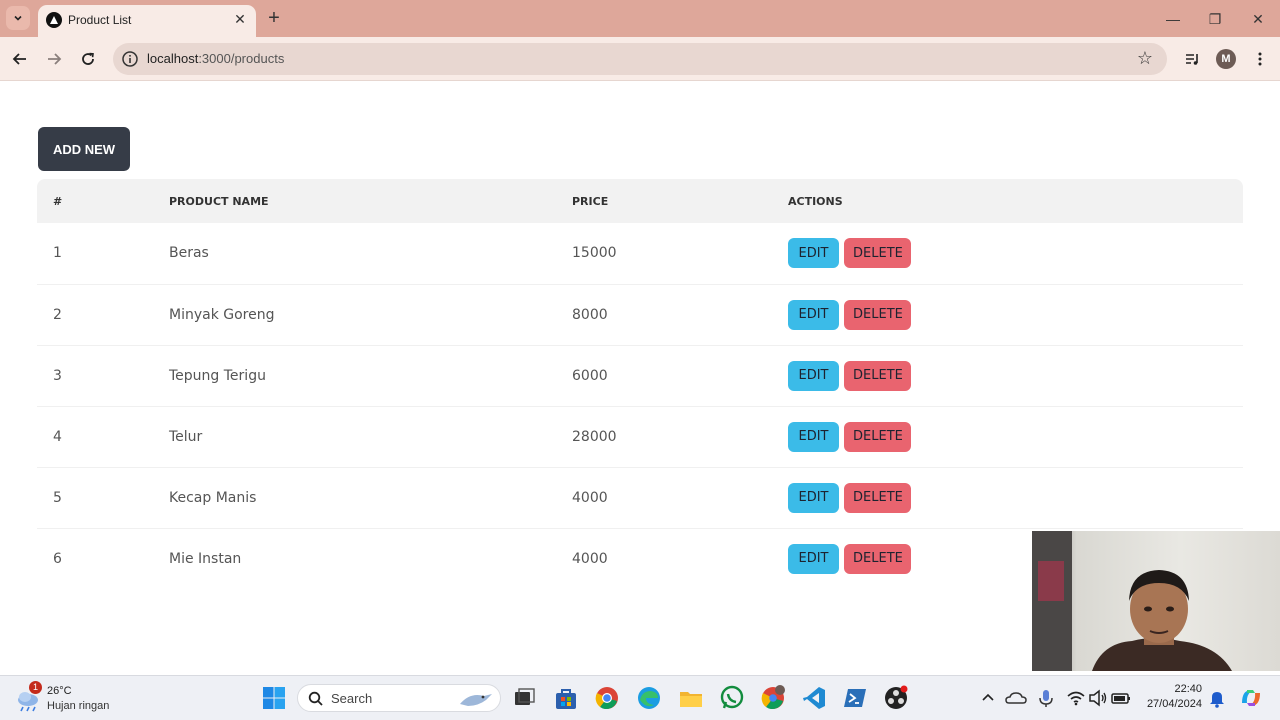  I want to click on table-row: 1 Beras 15000 EDIT DELETE, so click(640, 254).